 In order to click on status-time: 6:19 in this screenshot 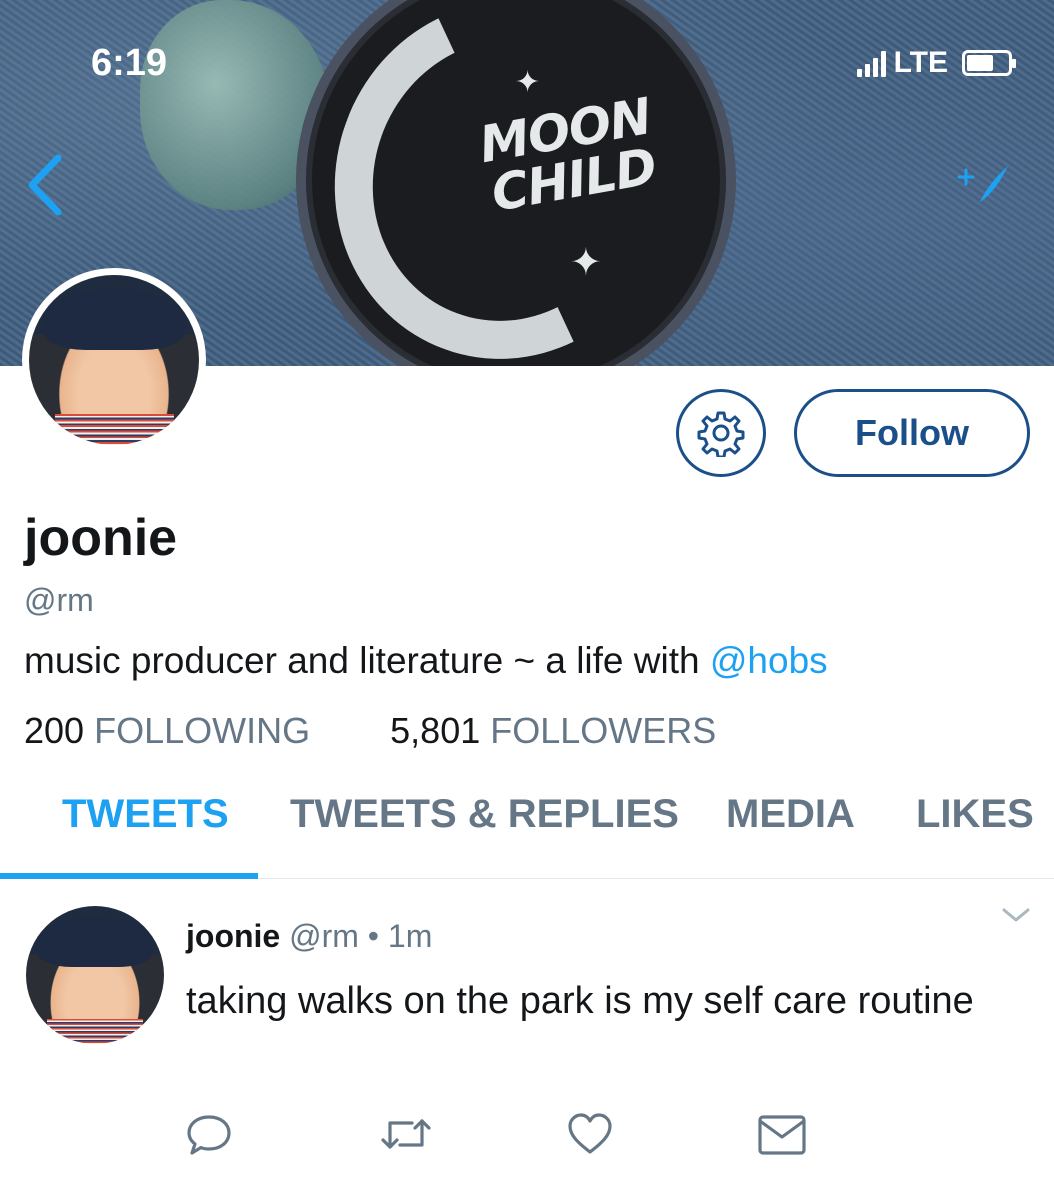, I will do `click(129, 63)`.